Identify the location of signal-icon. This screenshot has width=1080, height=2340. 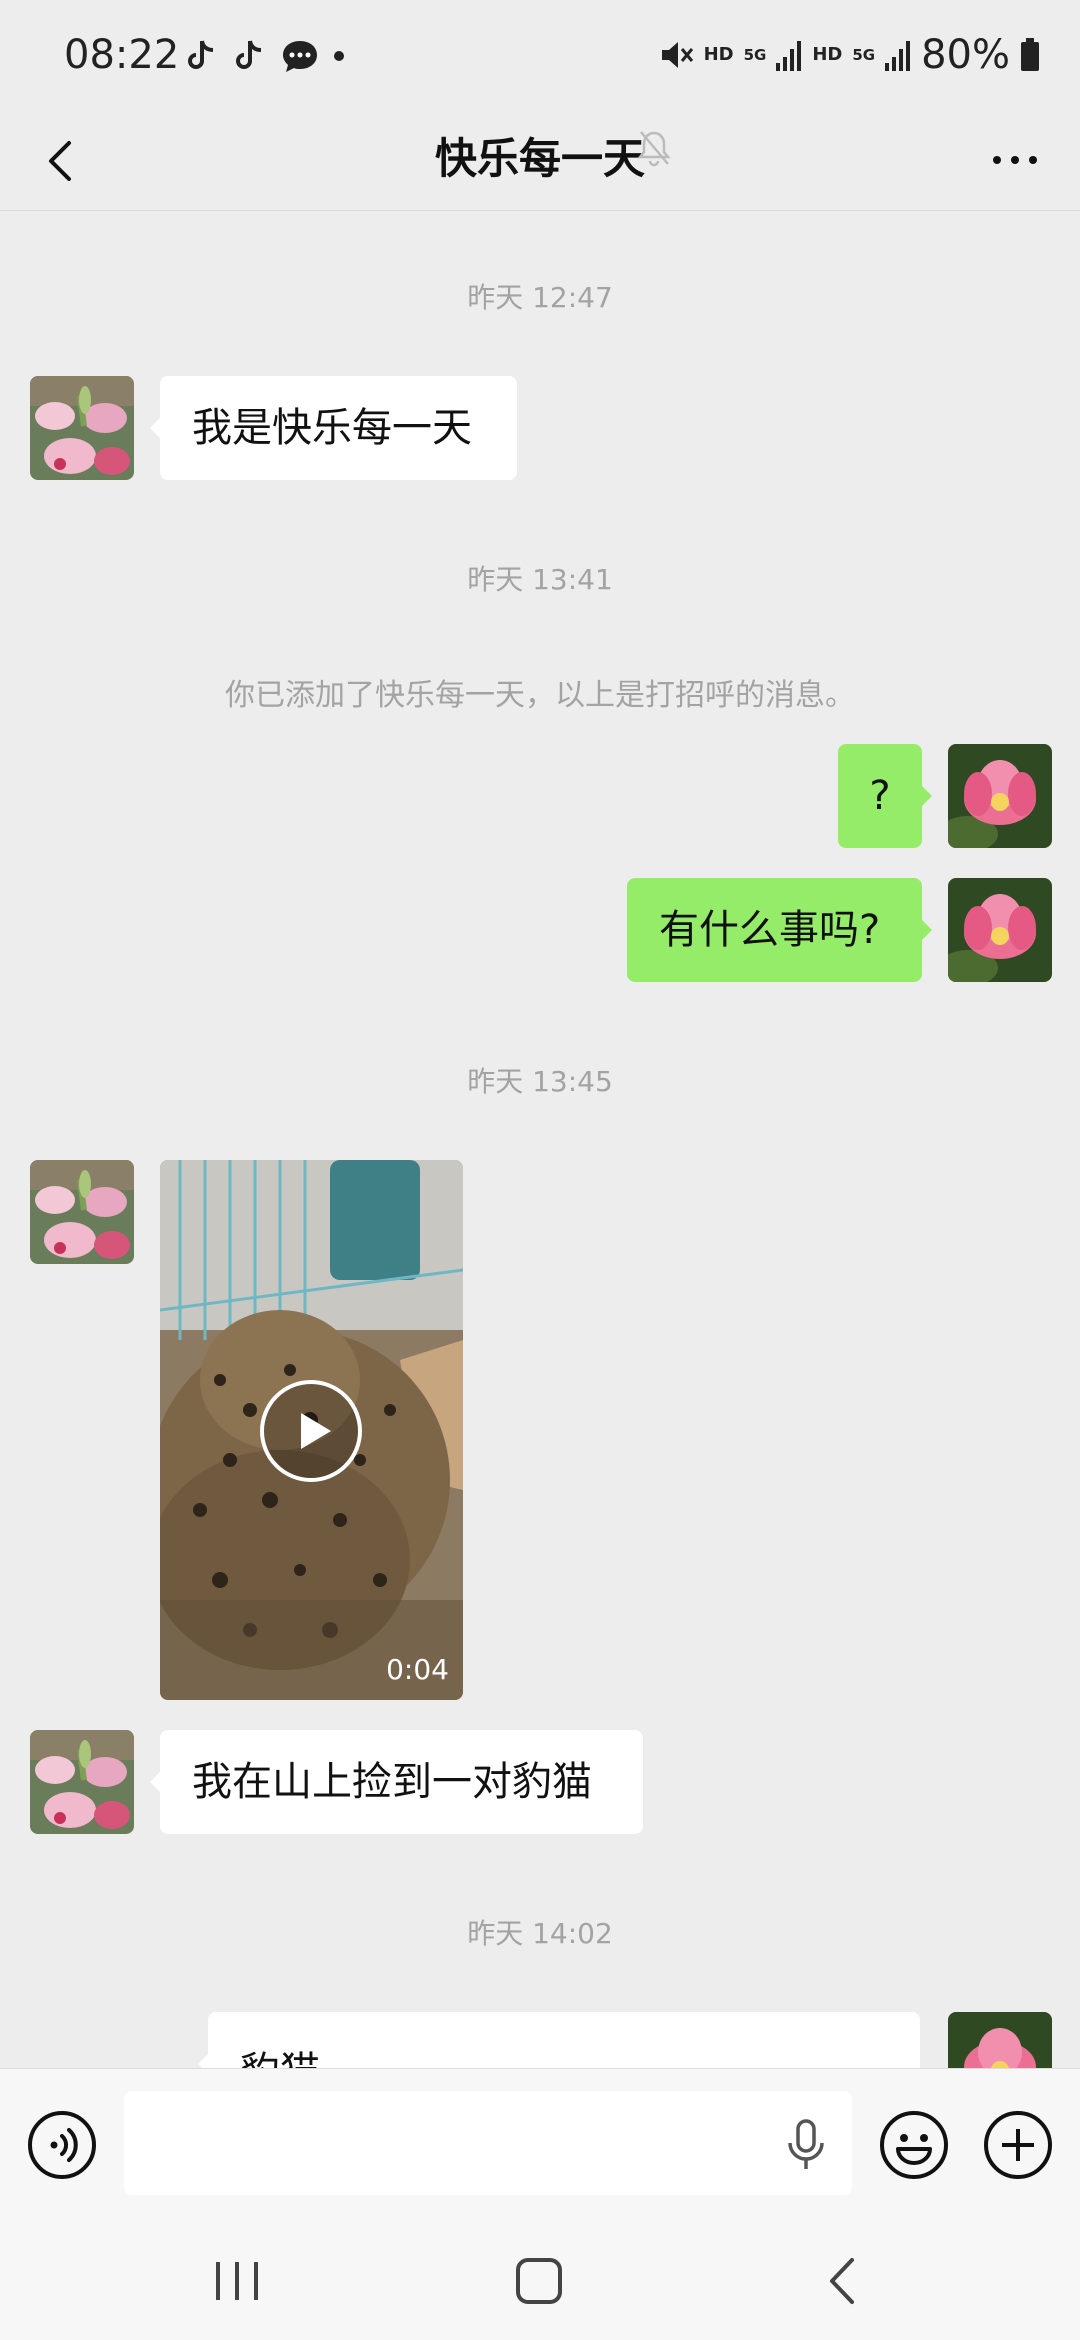
(789, 56).